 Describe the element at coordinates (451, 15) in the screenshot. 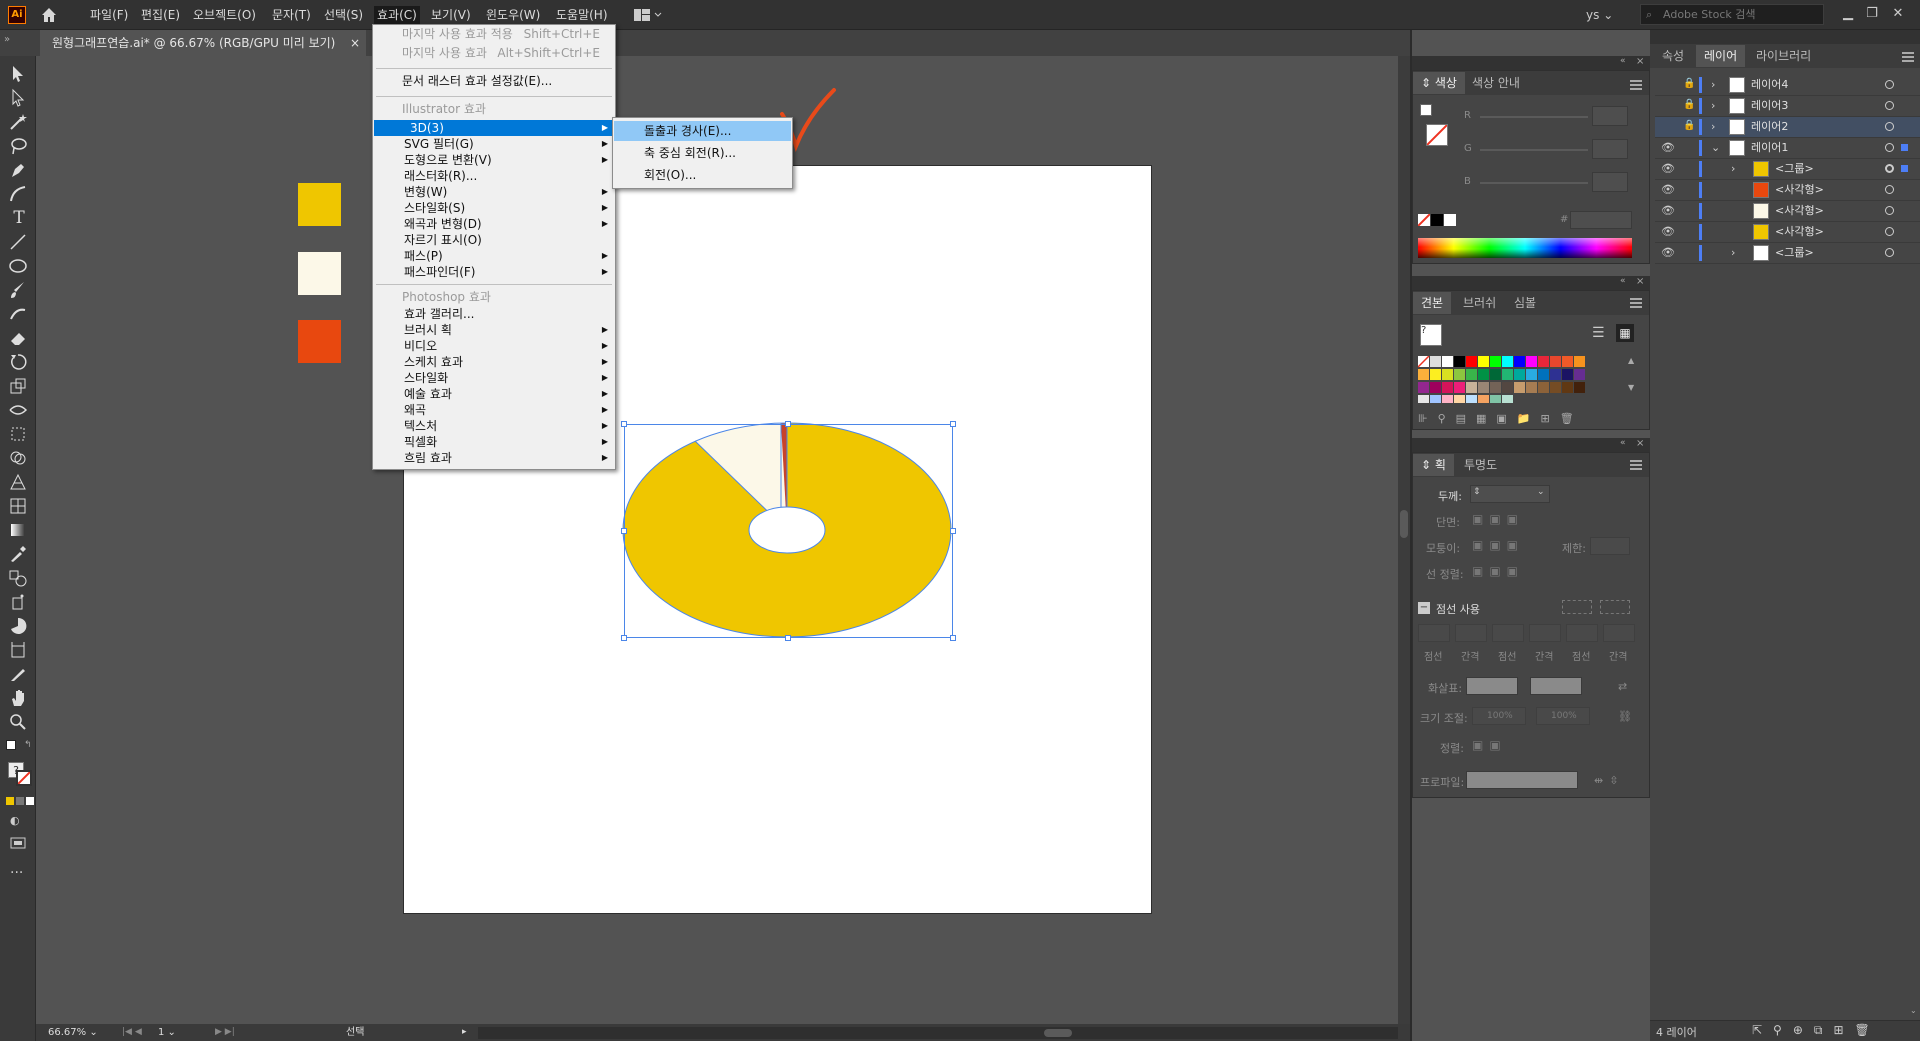

I see `menu-view: 보기(V)` at that location.